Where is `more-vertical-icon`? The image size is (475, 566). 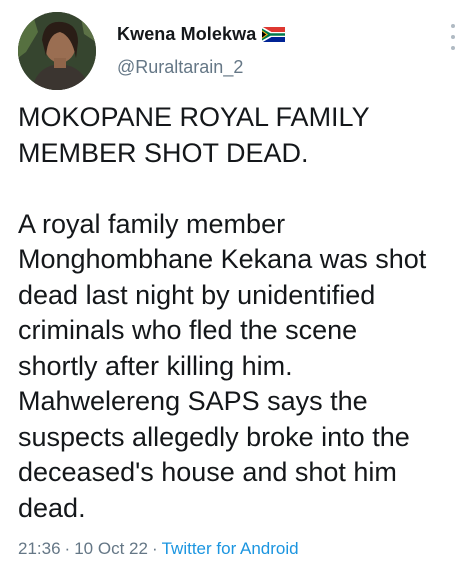 more-vertical-icon is located at coordinates (453, 37).